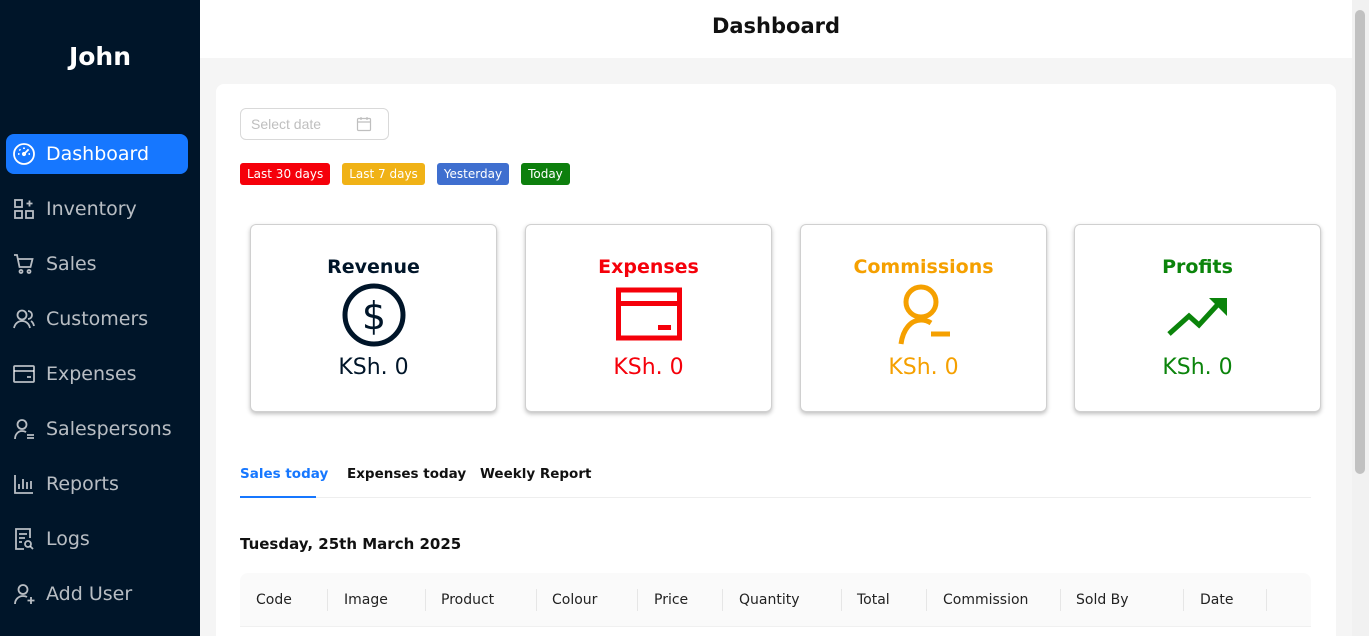  I want to click on sidebar-item-label: Salespersons, so click(109, 429).